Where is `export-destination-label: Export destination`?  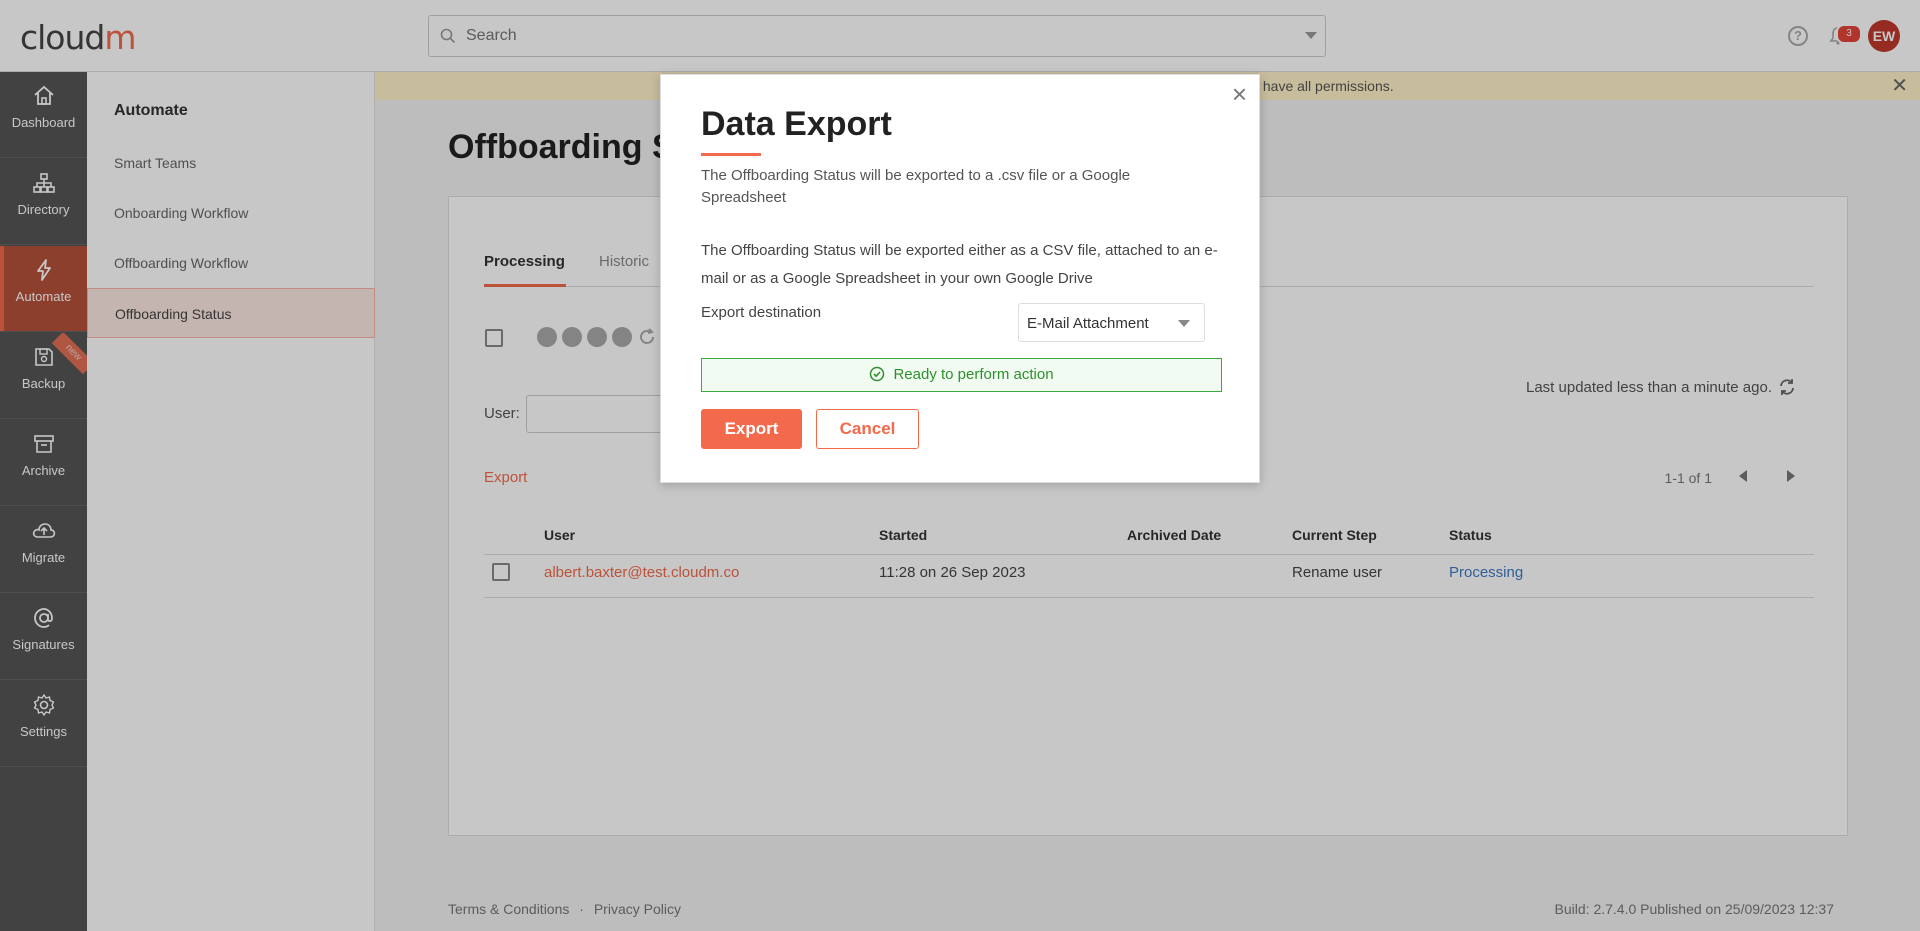 export-destination-label: Export destination is located at coordinates (761, 312).